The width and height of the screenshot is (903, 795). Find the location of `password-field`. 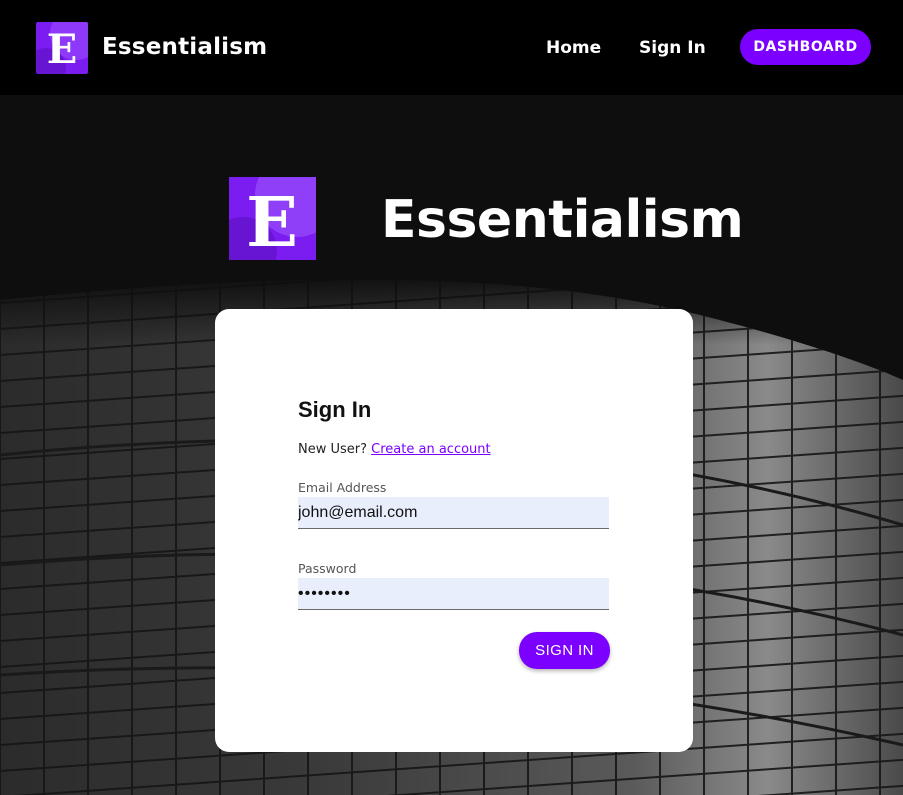

password-field is located at coordinates (453, 594).